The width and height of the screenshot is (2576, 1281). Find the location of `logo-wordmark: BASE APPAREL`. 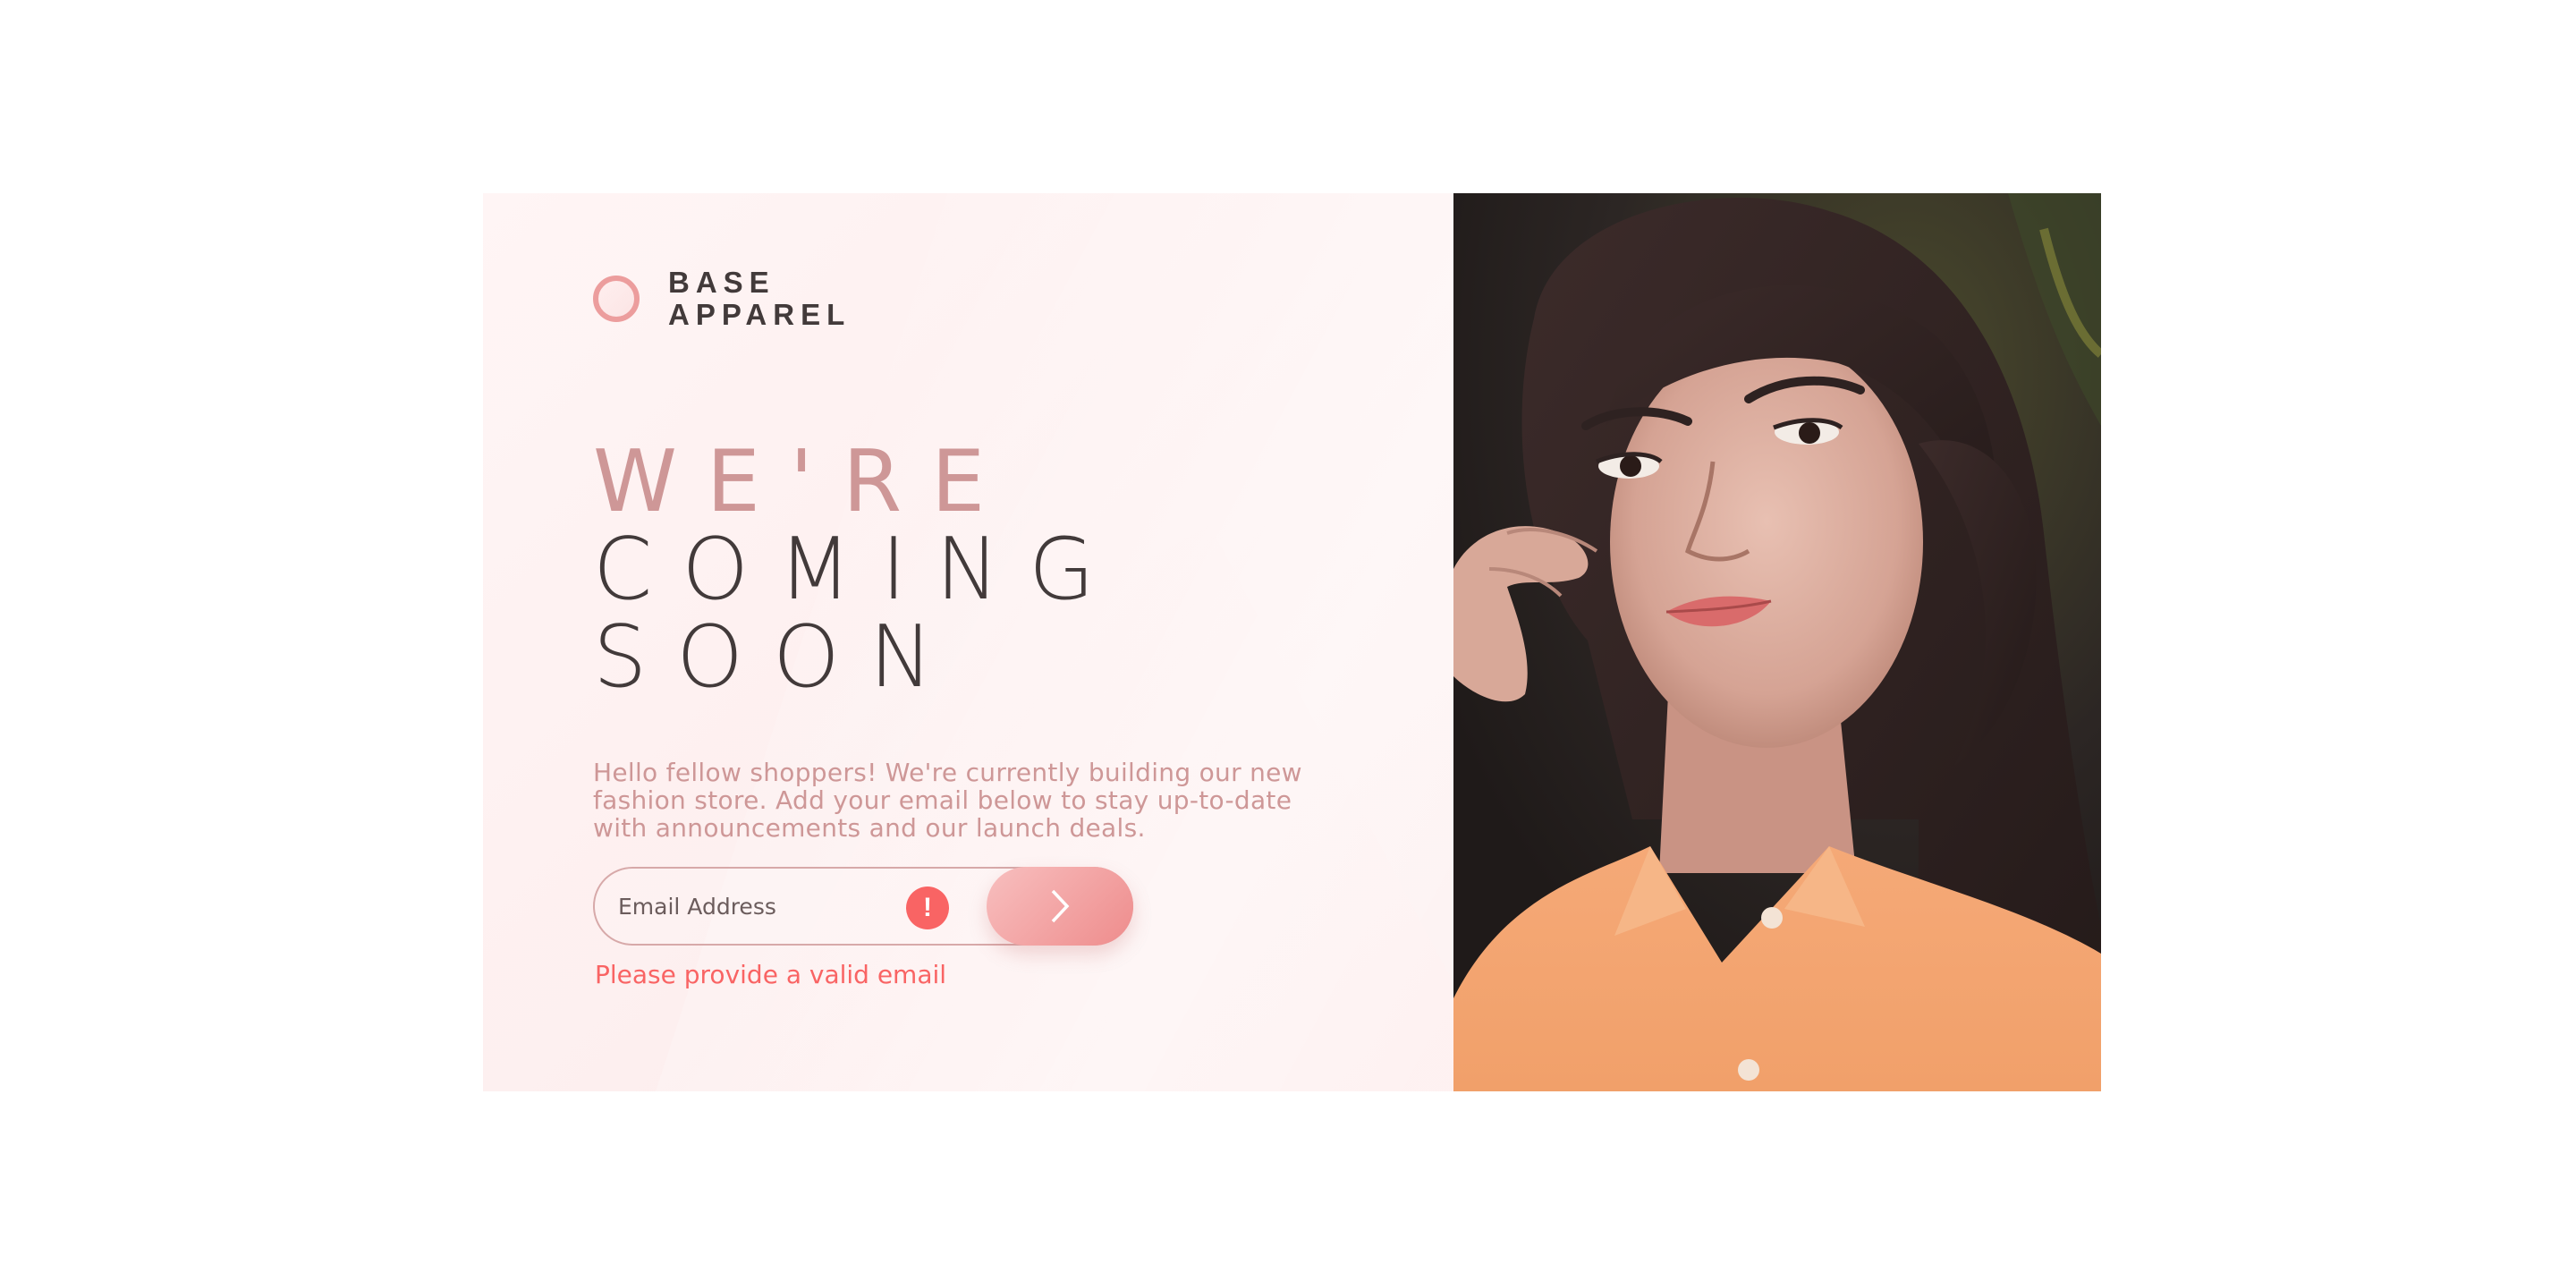

logo-wordmark: BASE APPAREL is located at coordinates (759, 299).